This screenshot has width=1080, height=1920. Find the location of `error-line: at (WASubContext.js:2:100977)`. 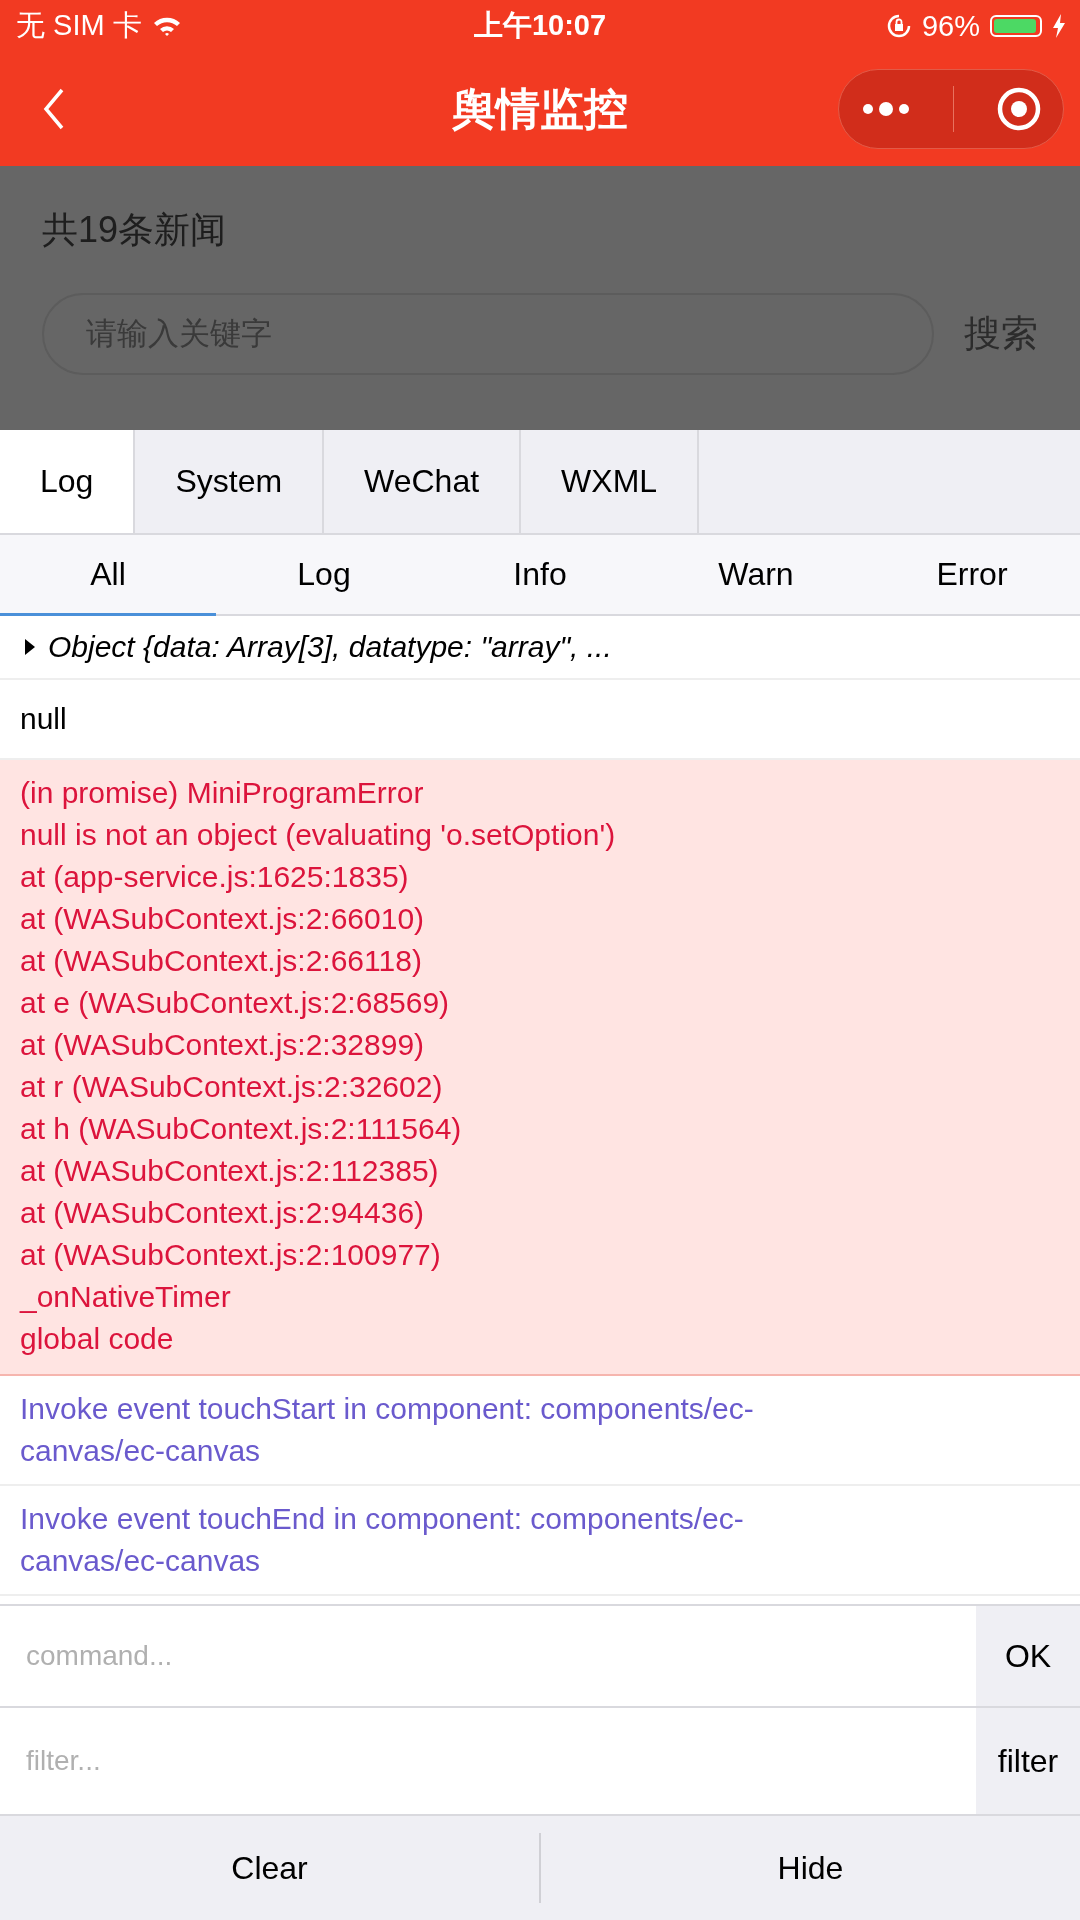

error-line: at (WASubContext.js:2:100977) is located at coordinates (231, 1255).